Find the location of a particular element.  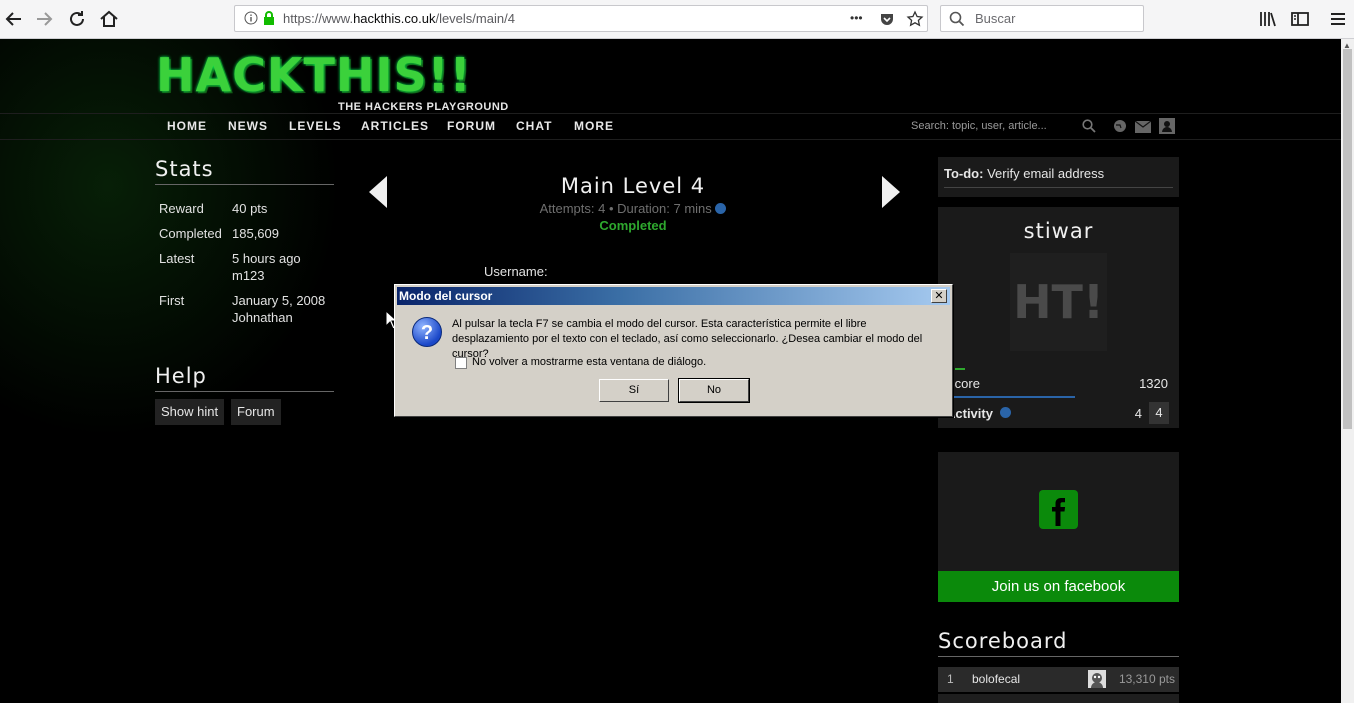

lock-icon is located at coordinates (269, 20).